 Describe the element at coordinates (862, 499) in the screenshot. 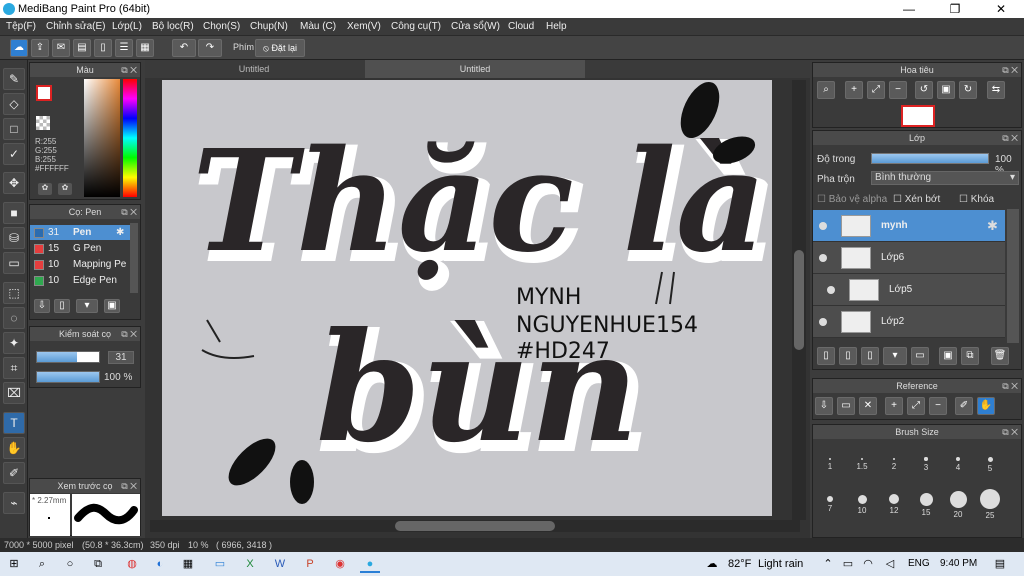

I see `brush-size-option: 10` at that location.